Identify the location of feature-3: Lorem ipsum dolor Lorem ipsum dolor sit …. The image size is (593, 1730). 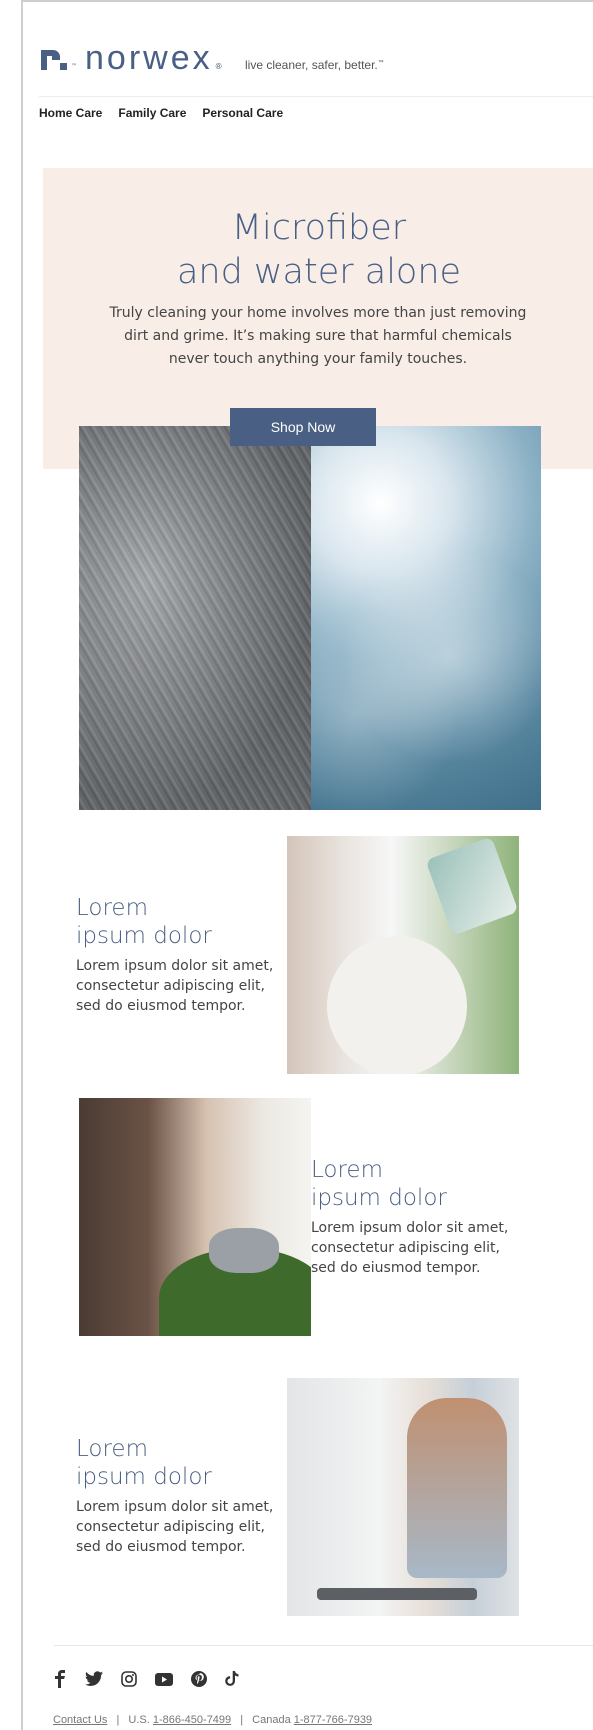
(176, 1496).